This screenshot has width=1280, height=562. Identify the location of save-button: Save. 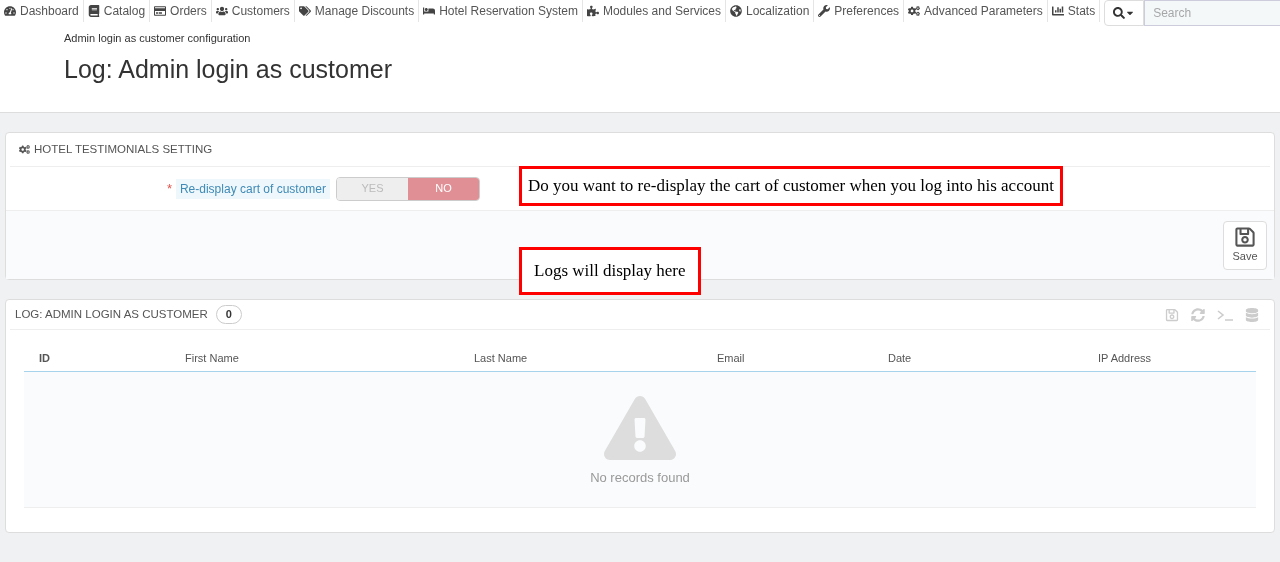
(1245, 245).